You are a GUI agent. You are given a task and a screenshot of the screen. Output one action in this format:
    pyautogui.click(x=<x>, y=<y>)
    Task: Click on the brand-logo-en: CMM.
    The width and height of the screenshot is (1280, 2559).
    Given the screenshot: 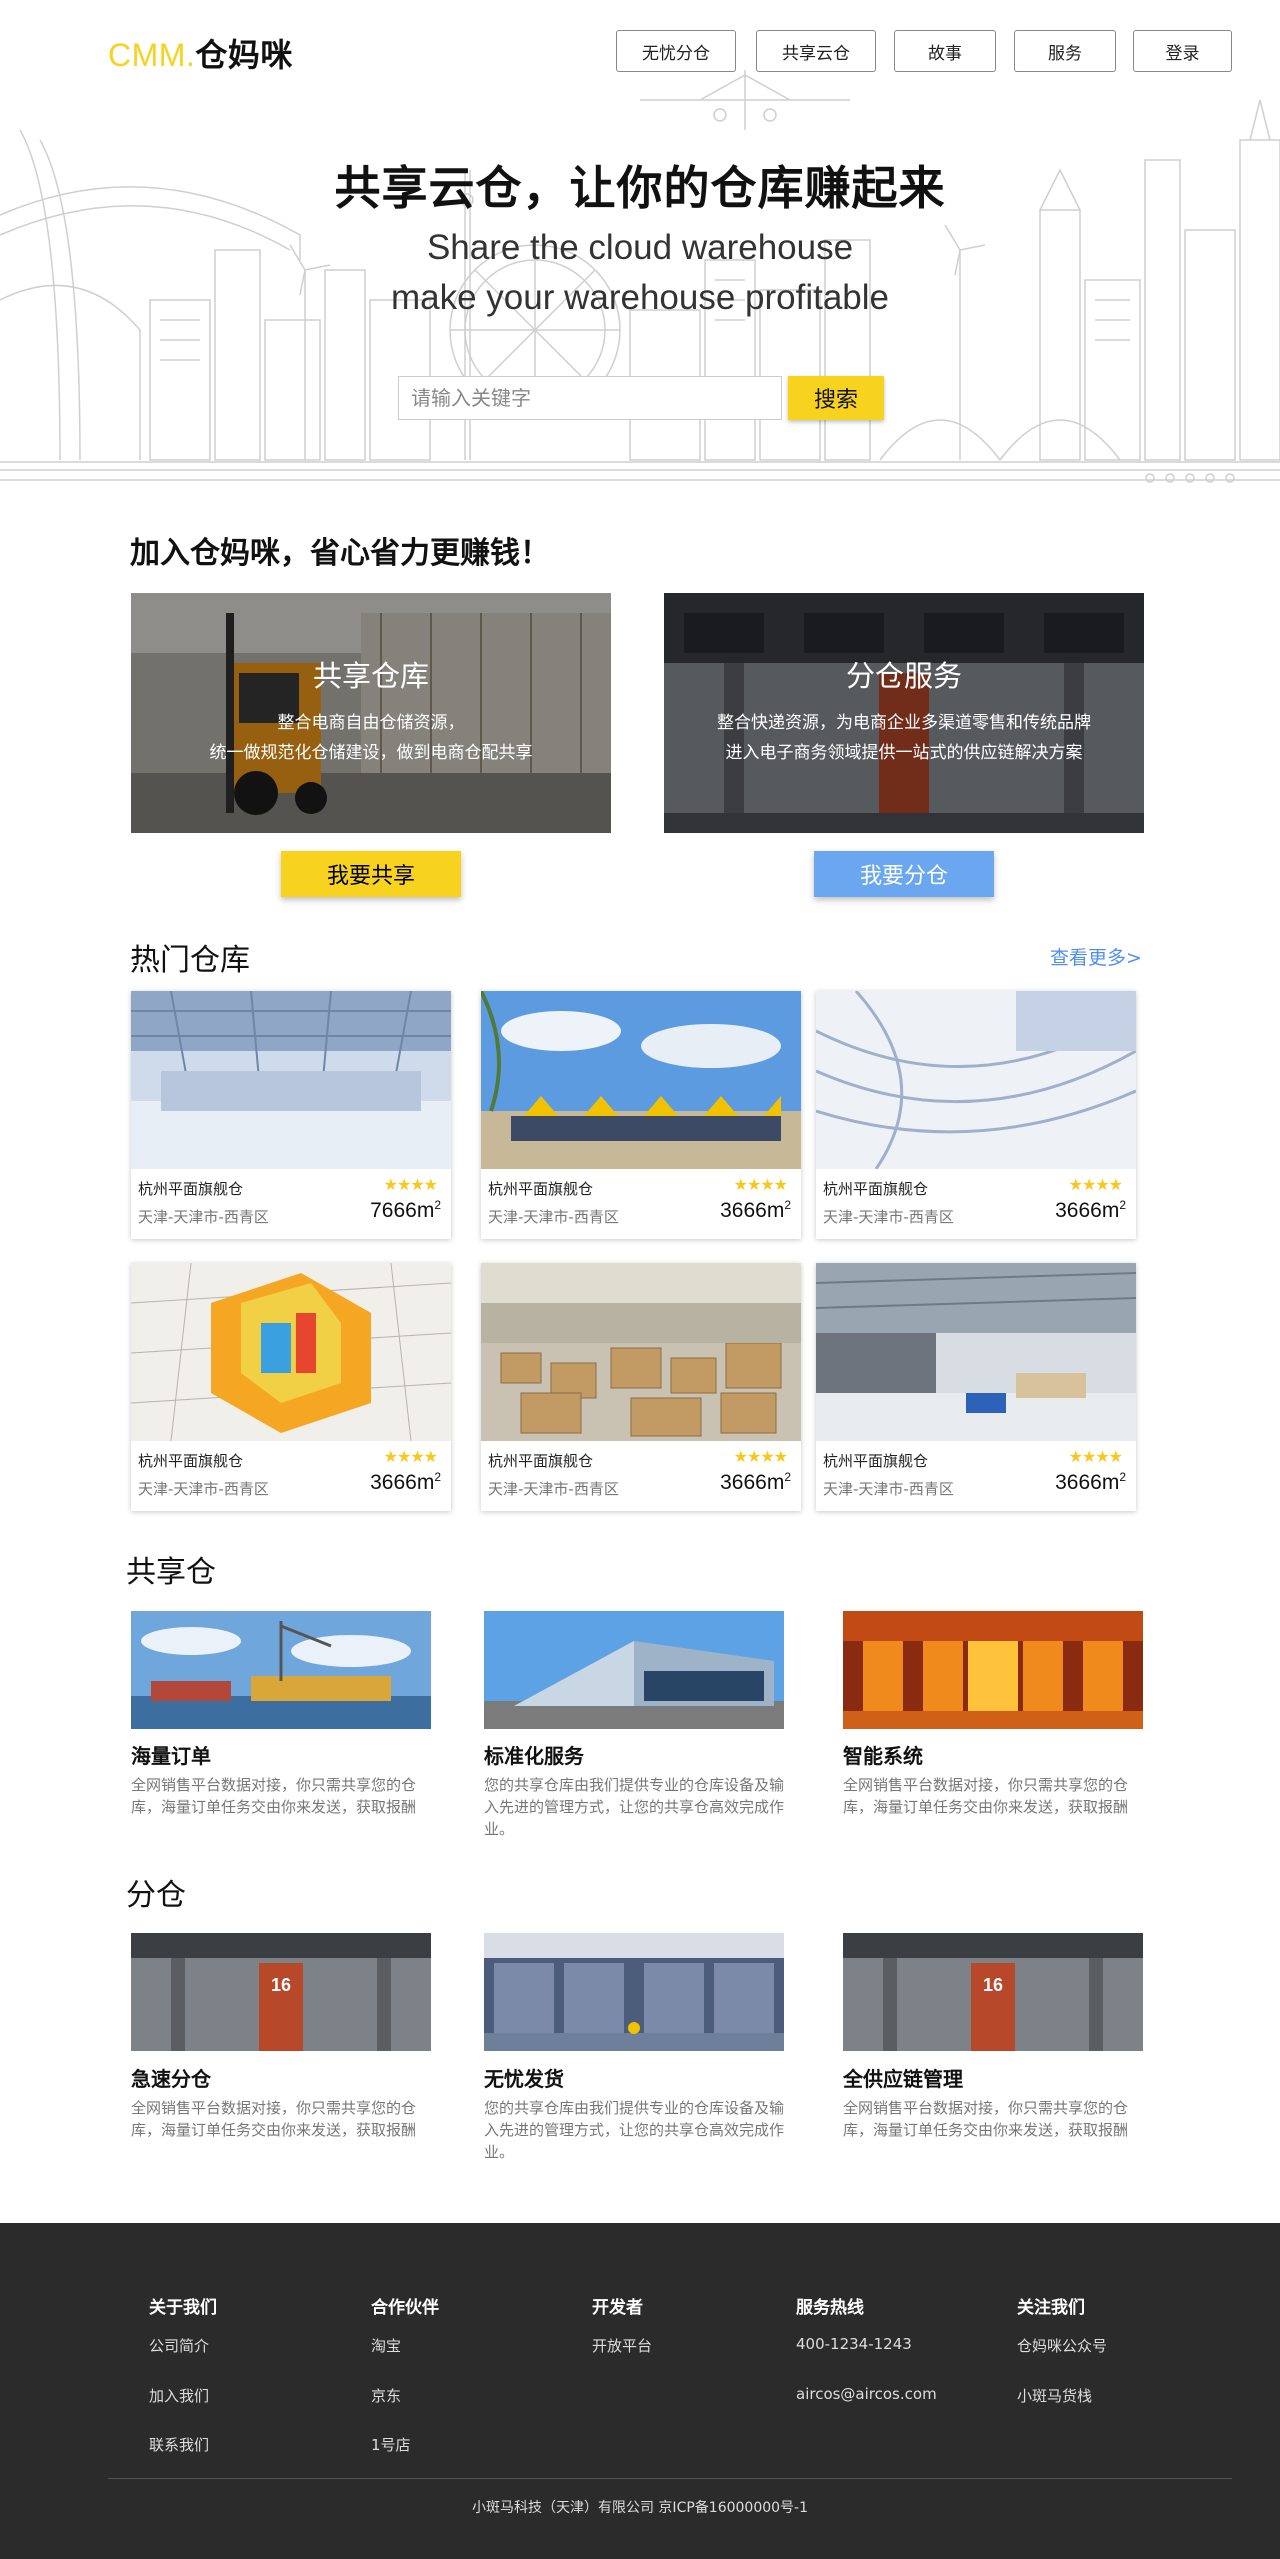 What is the action you would take?
    pyautogui.click(x=152, y=55)
    